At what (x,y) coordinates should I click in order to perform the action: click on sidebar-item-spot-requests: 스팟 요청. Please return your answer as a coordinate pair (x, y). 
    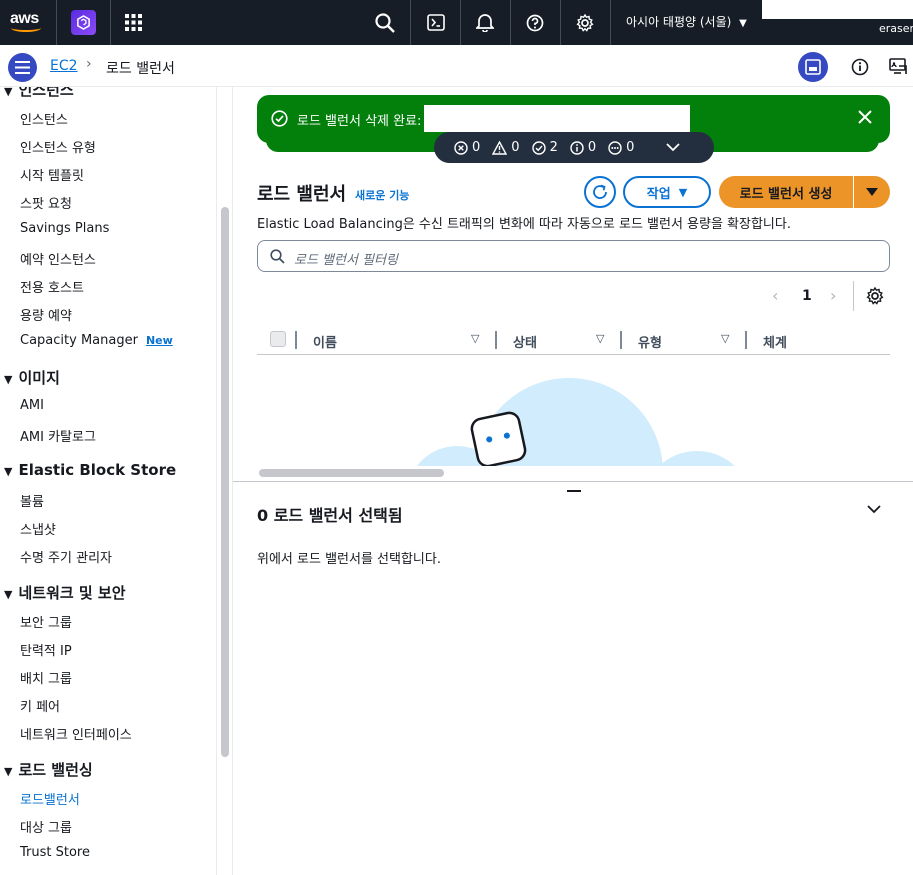
    Looking at the image, I should click on (46, 202).